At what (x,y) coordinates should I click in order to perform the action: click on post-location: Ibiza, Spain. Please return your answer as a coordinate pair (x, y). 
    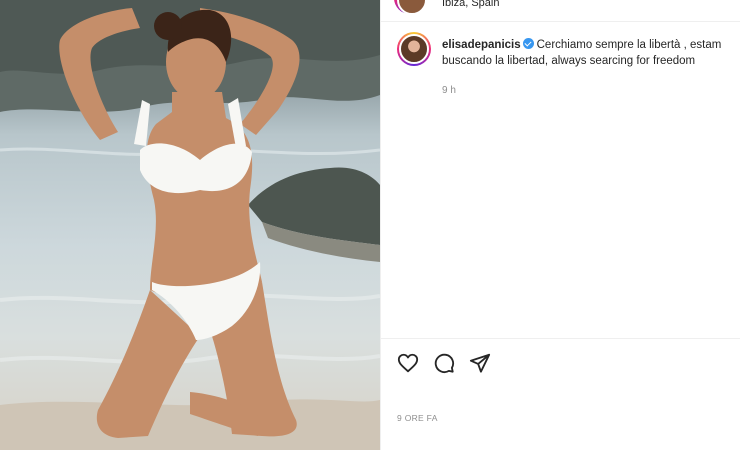
    Looking at the image, I should click on (470, 4).